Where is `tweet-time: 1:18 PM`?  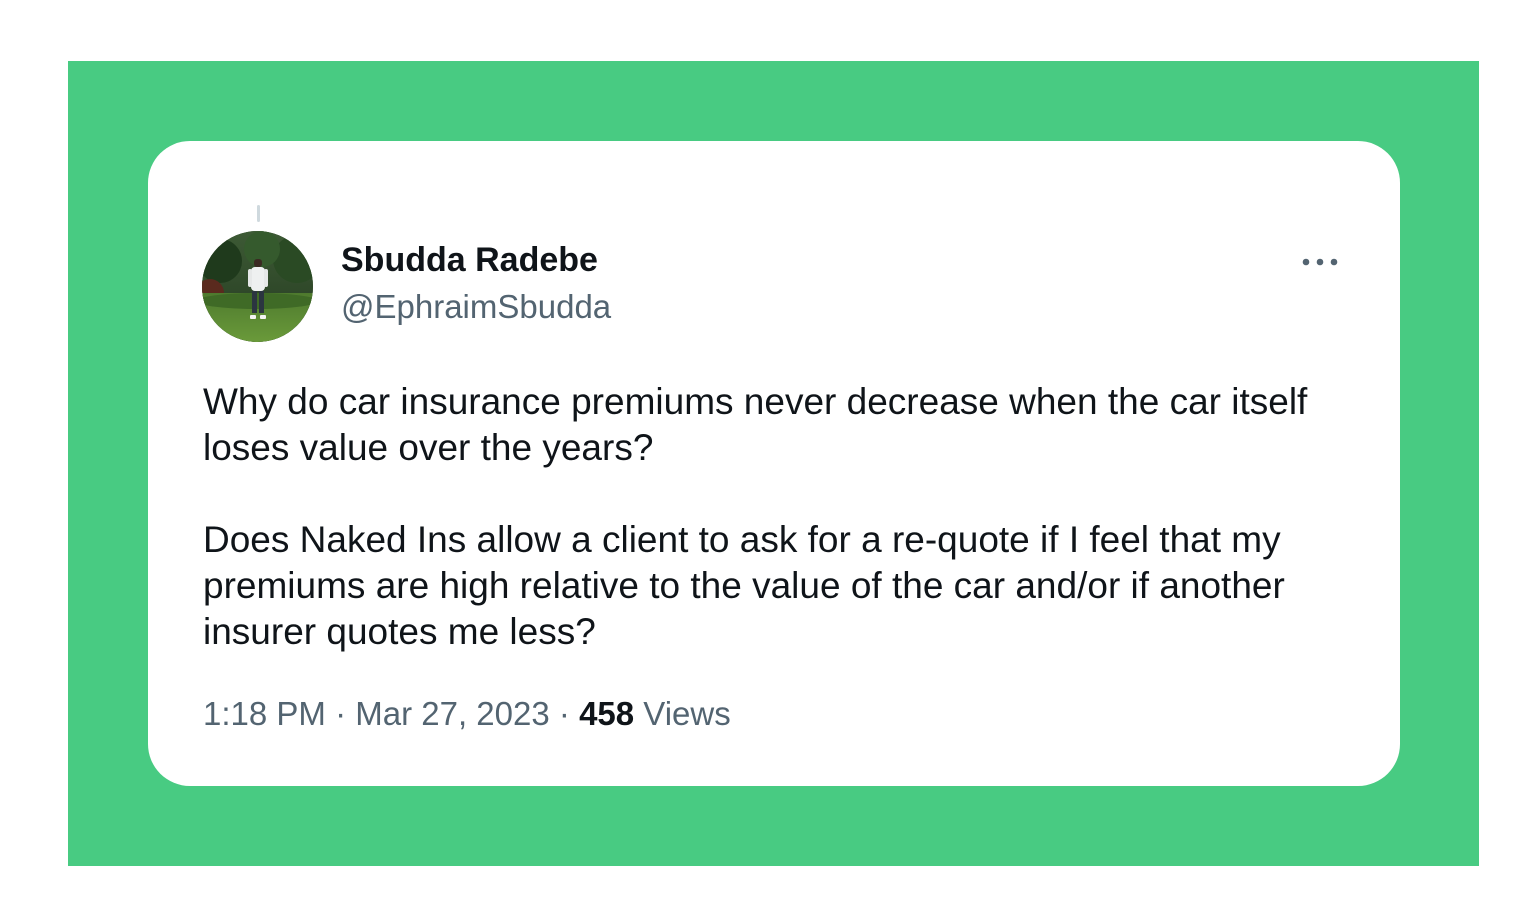 tweet-time: 1:18 PM is located at coordinates (264, 713).